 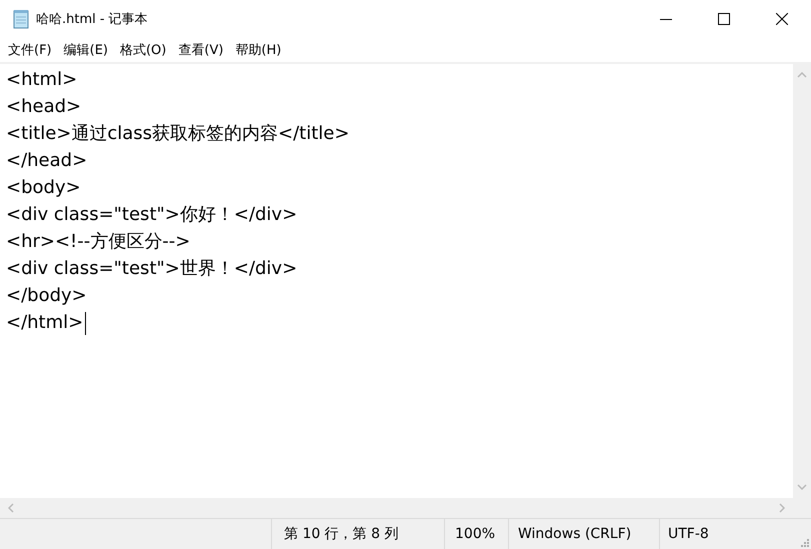 What do you see at coordinates (724, 19) in the screenshot?
I see `maximize-icon` at bounding box center [724, 19].